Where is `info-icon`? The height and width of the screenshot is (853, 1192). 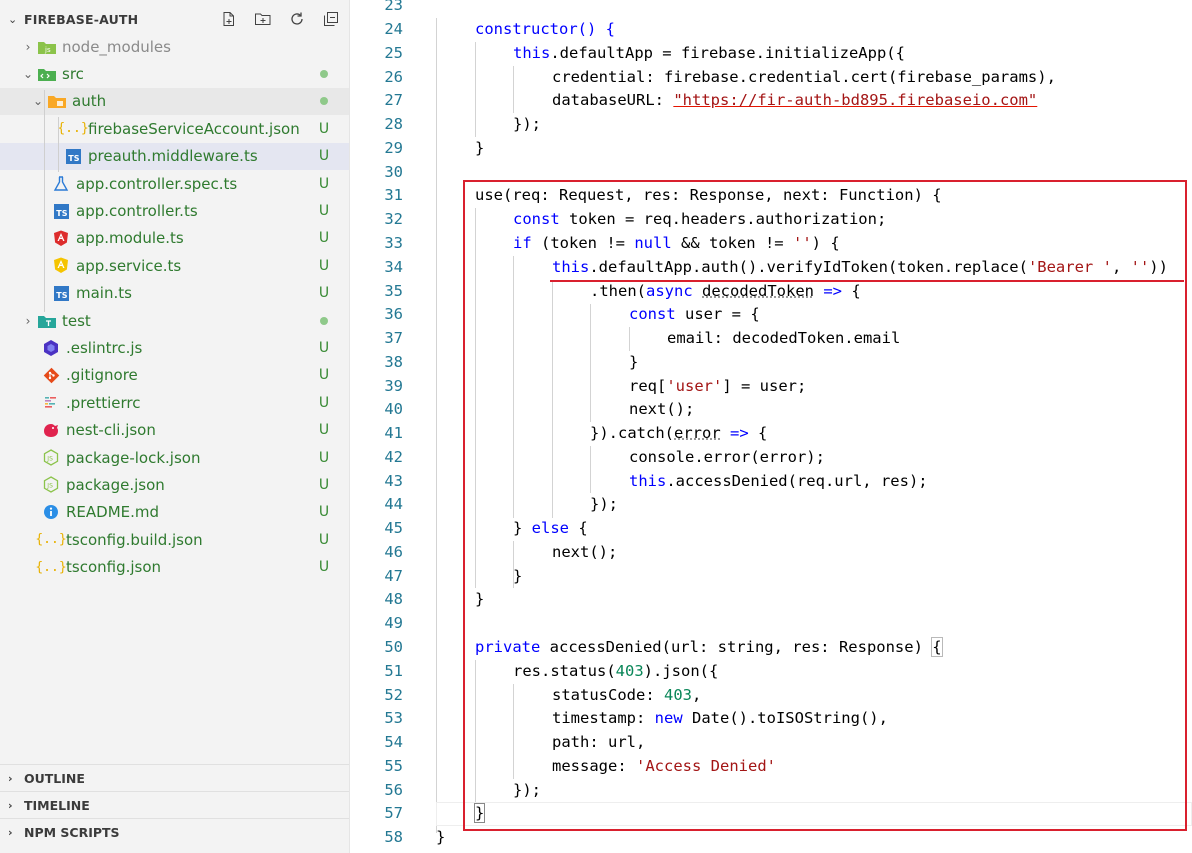 info-icon is located at coordinates (51, 512).